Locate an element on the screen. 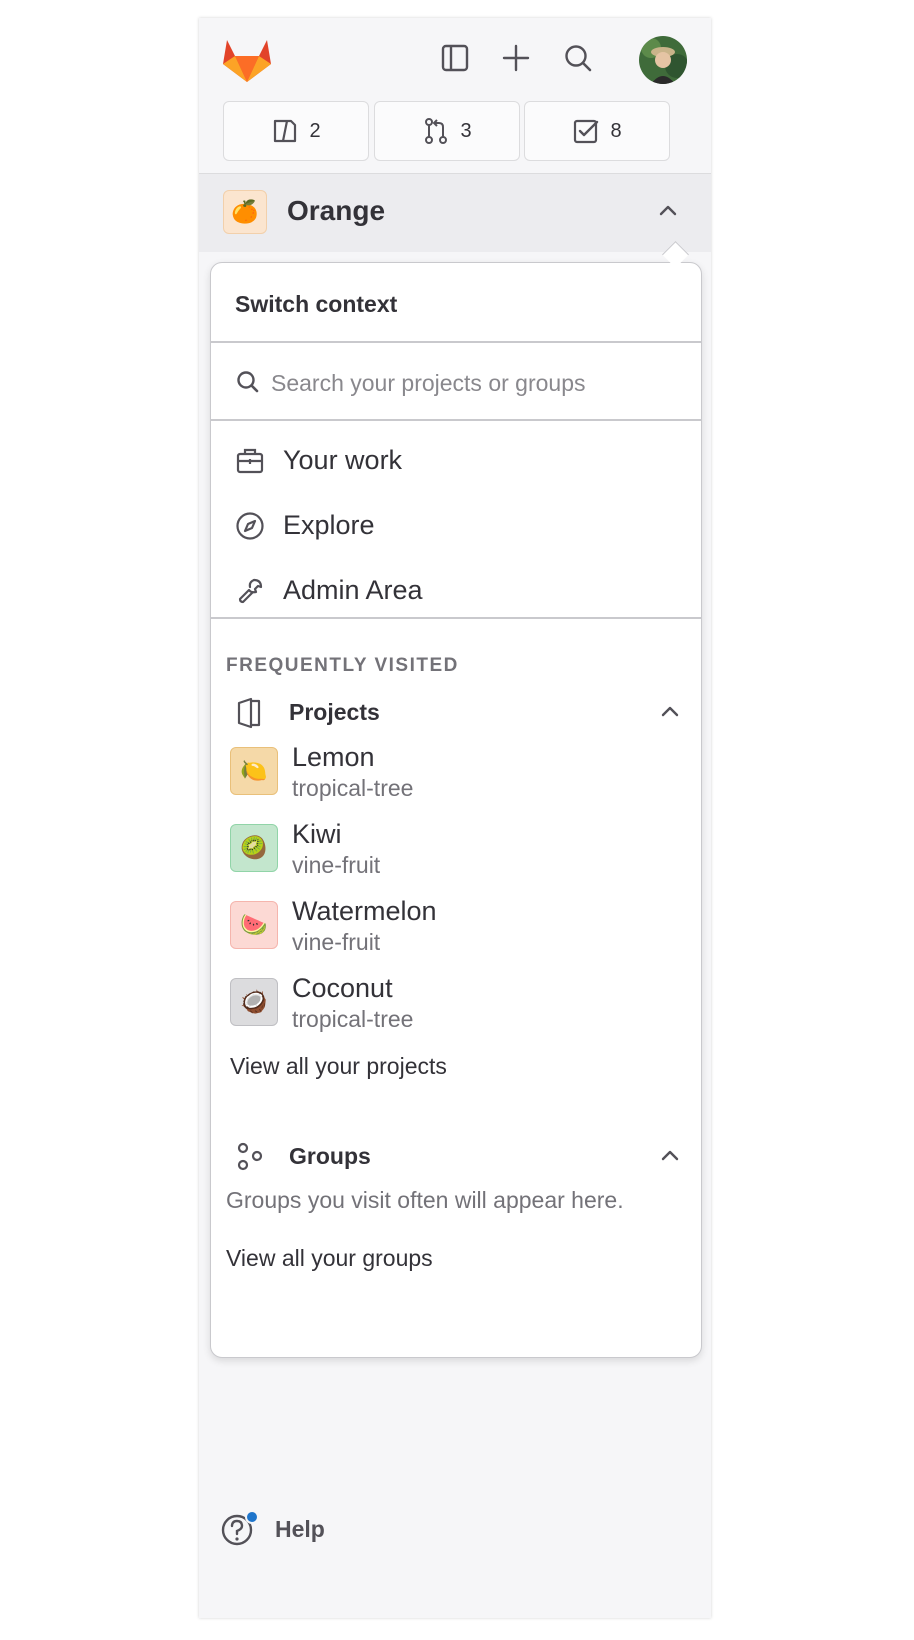  project-name: Coconut is located at coordinates (342, 988).